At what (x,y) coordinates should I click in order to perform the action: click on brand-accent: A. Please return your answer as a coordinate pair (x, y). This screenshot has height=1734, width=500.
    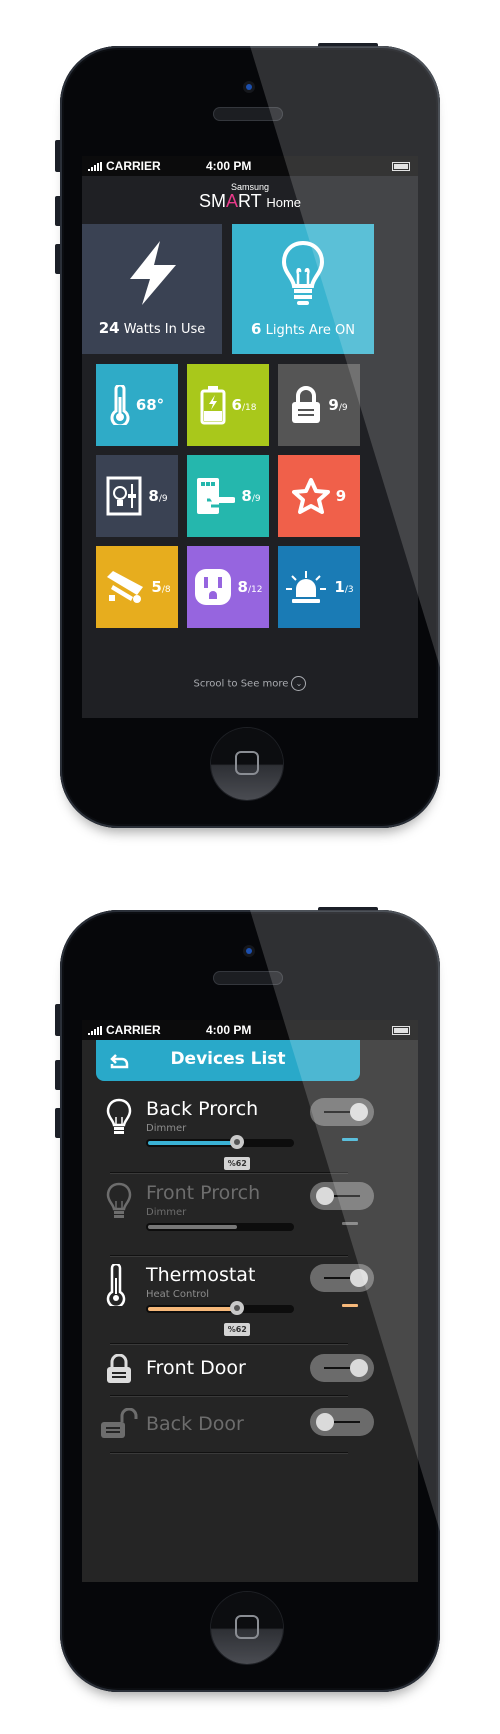
    Looking at the image, I should click on (231, 201).